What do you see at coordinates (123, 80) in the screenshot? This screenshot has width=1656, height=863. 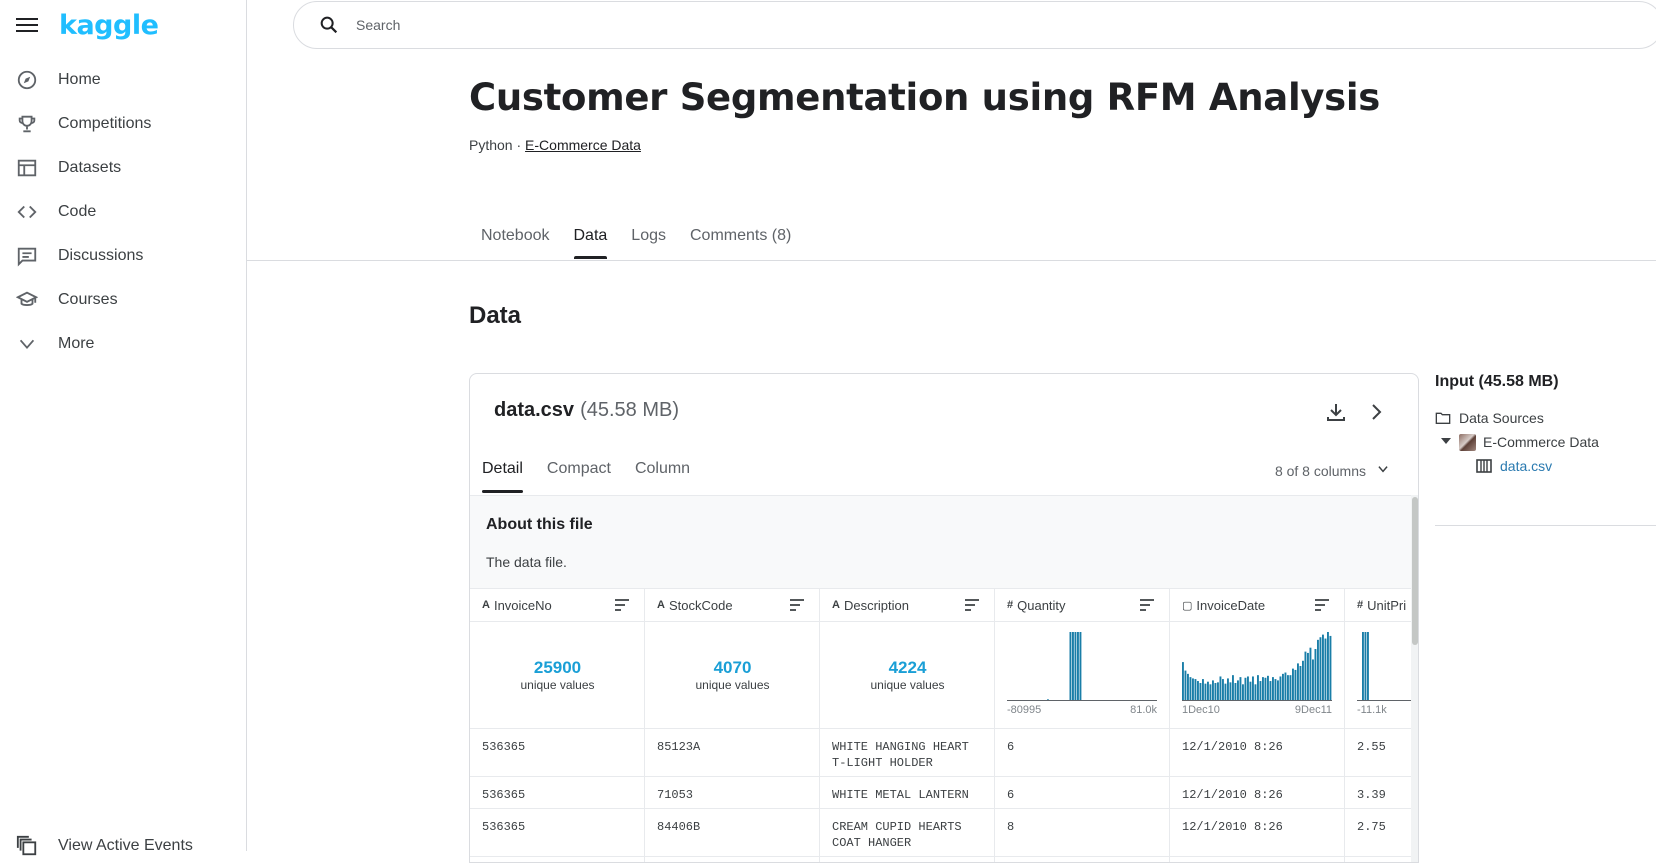 I see `sidebar-item-home: Home` at bounding box center [123, 80].